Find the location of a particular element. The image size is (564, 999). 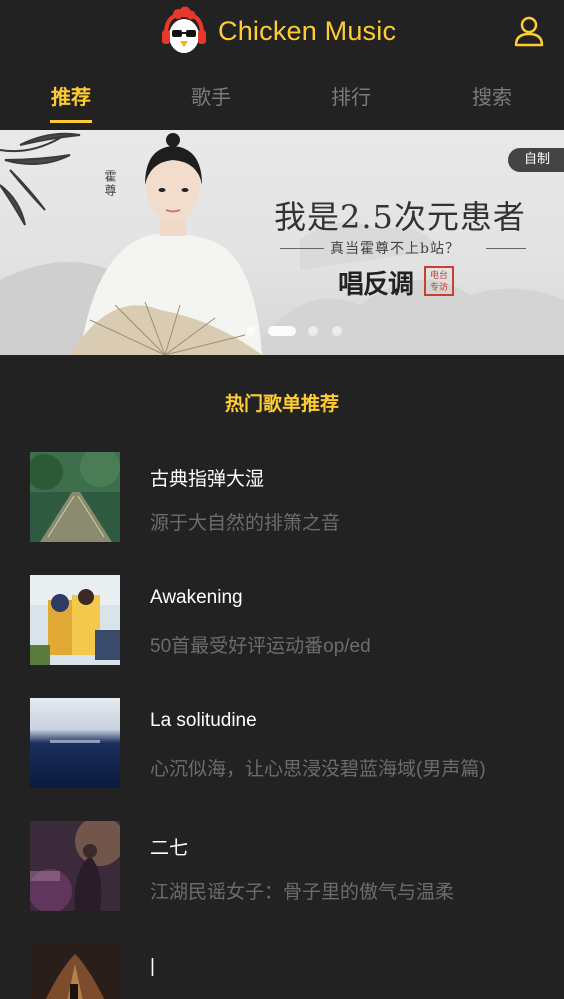

tab-recommend: 推荐 is located at coordinates (71, 97).